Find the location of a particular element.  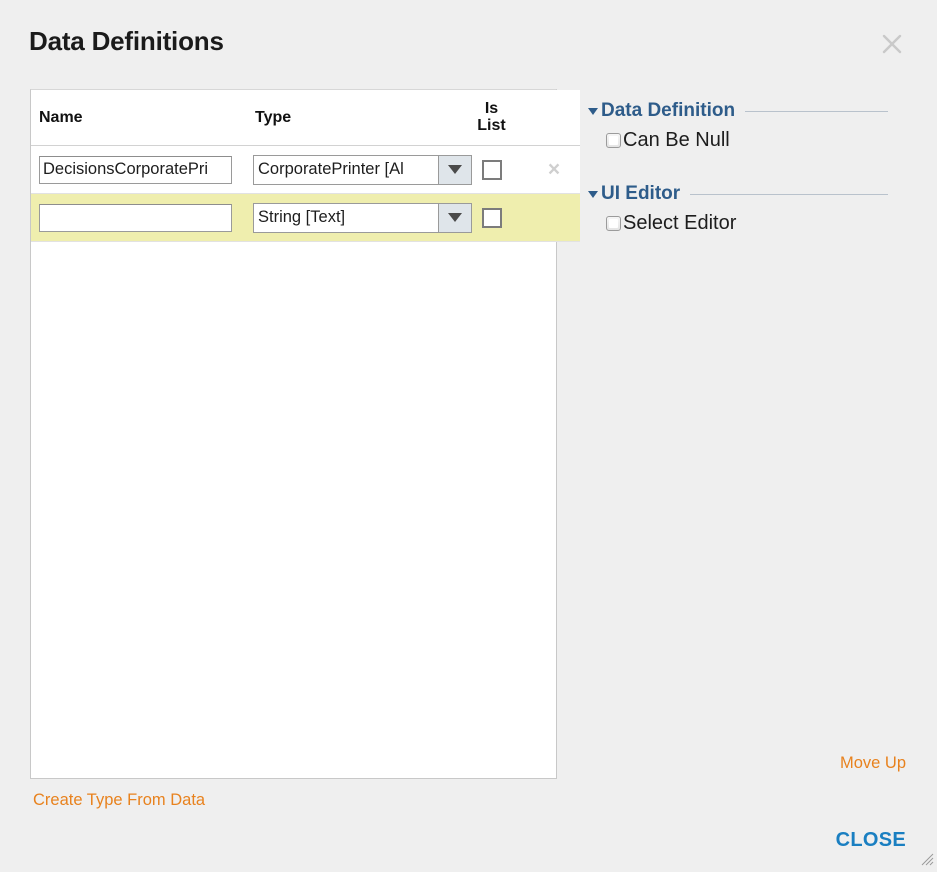

section-header-ui-editor: UI Editor is located at coordinates (738, 194).